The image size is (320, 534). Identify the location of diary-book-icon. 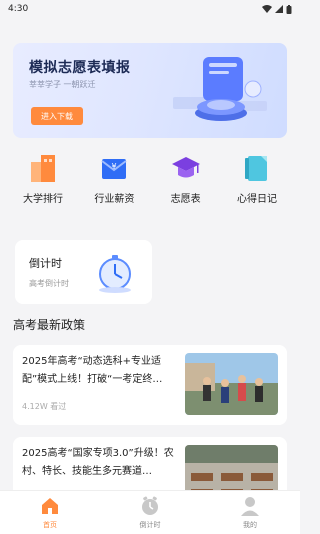
(255, 168).